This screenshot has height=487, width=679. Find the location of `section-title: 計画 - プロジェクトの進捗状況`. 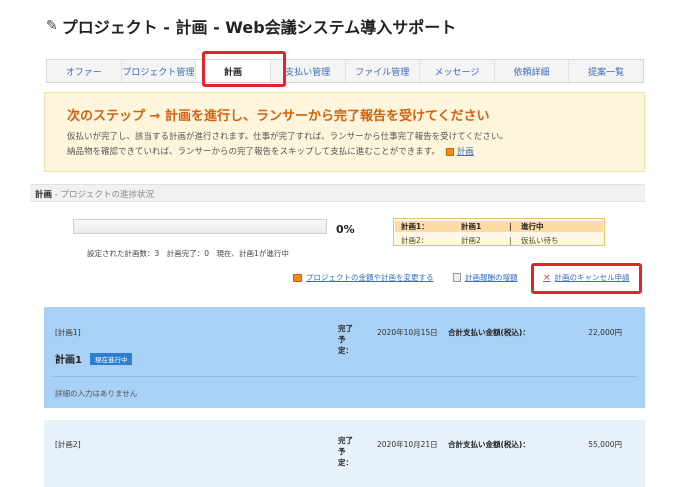

section-title: 計画 - プロジェクトの進捗状況 is located at coordinates (94, 194).